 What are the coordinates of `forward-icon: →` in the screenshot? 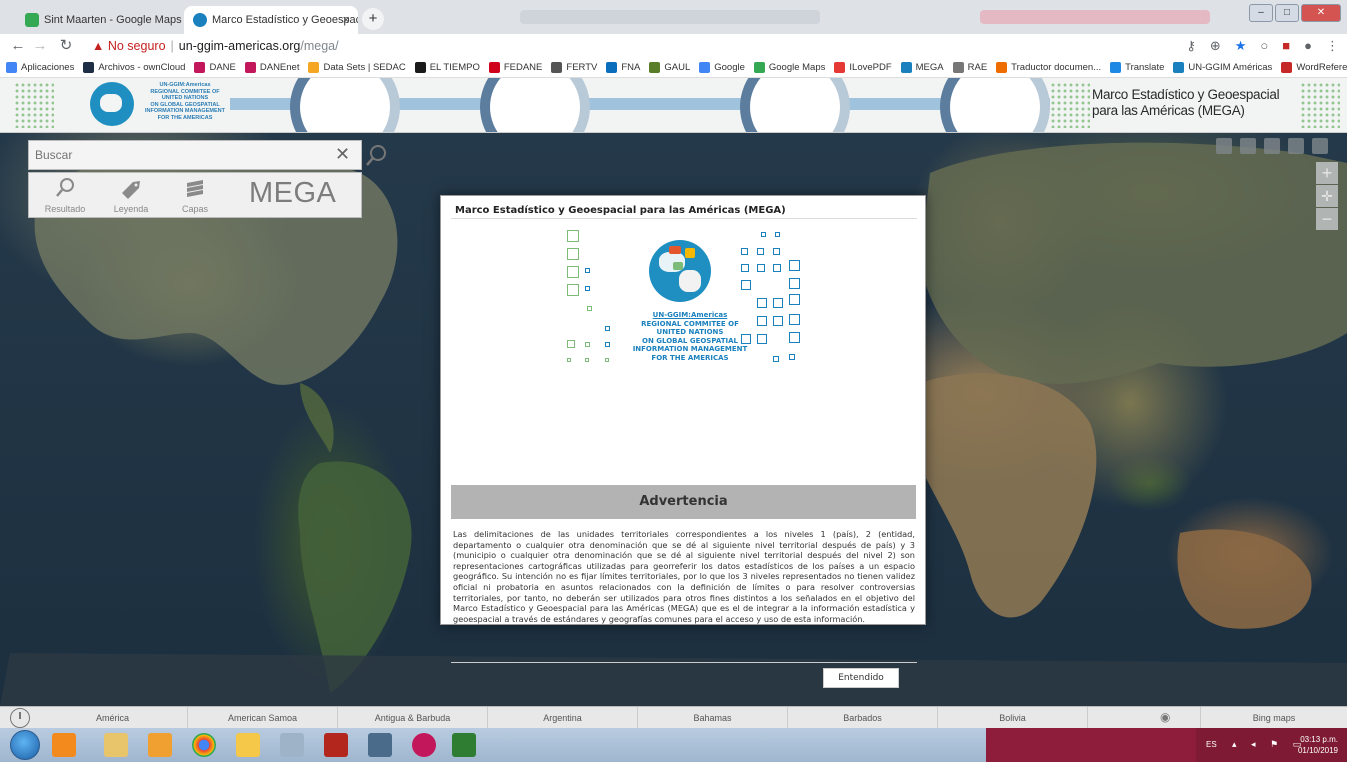 It's located at (40, 46).